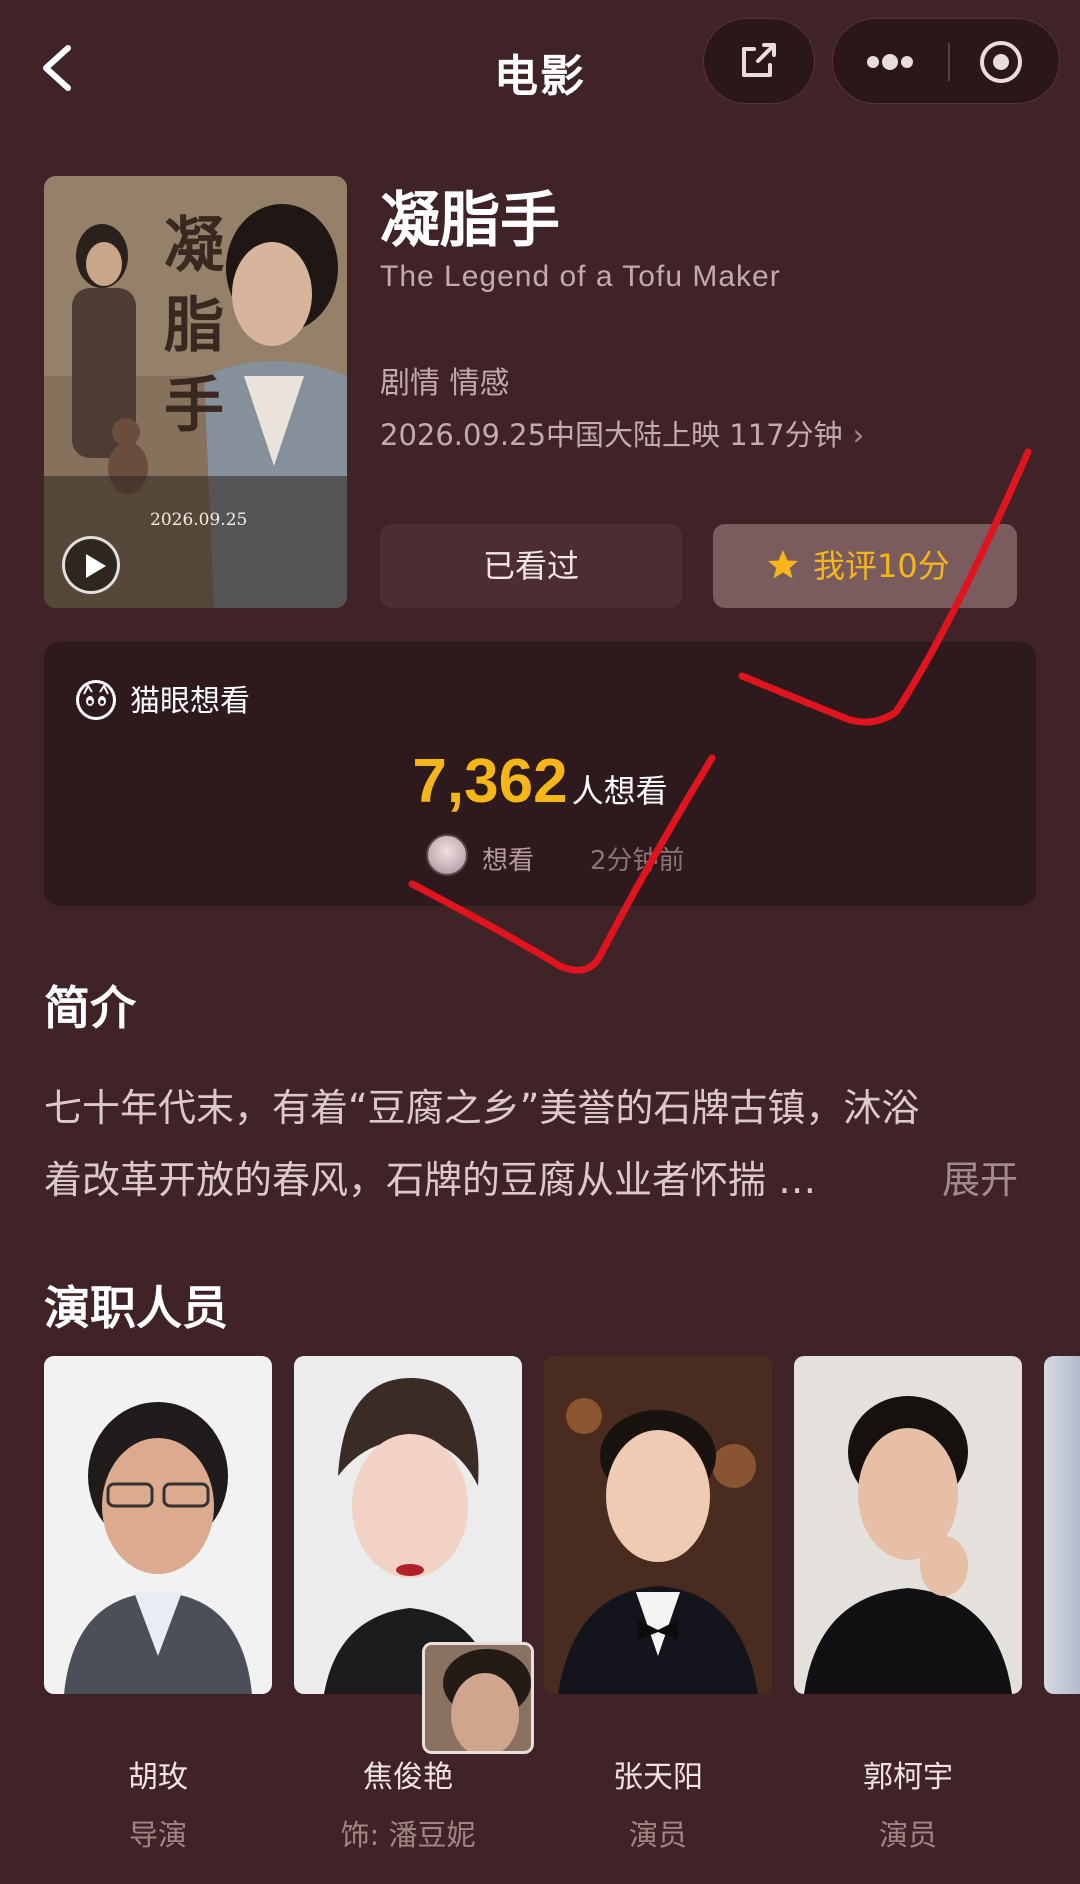 Image resolution: width=1080 pixels, height=1884 pixels. I want to click on rate-button: 我评10分, so click(865, 566).